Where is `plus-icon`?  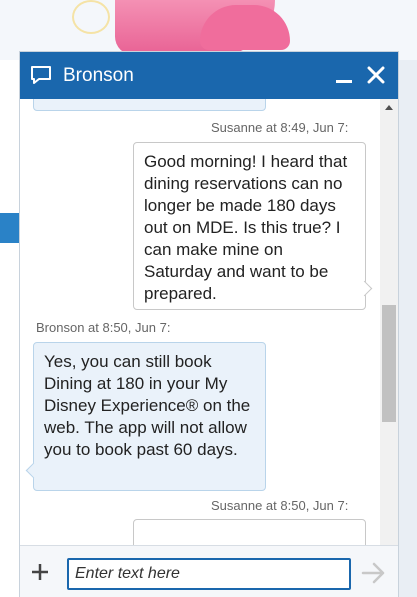
plus-icon is located at coordinates (40, 572).